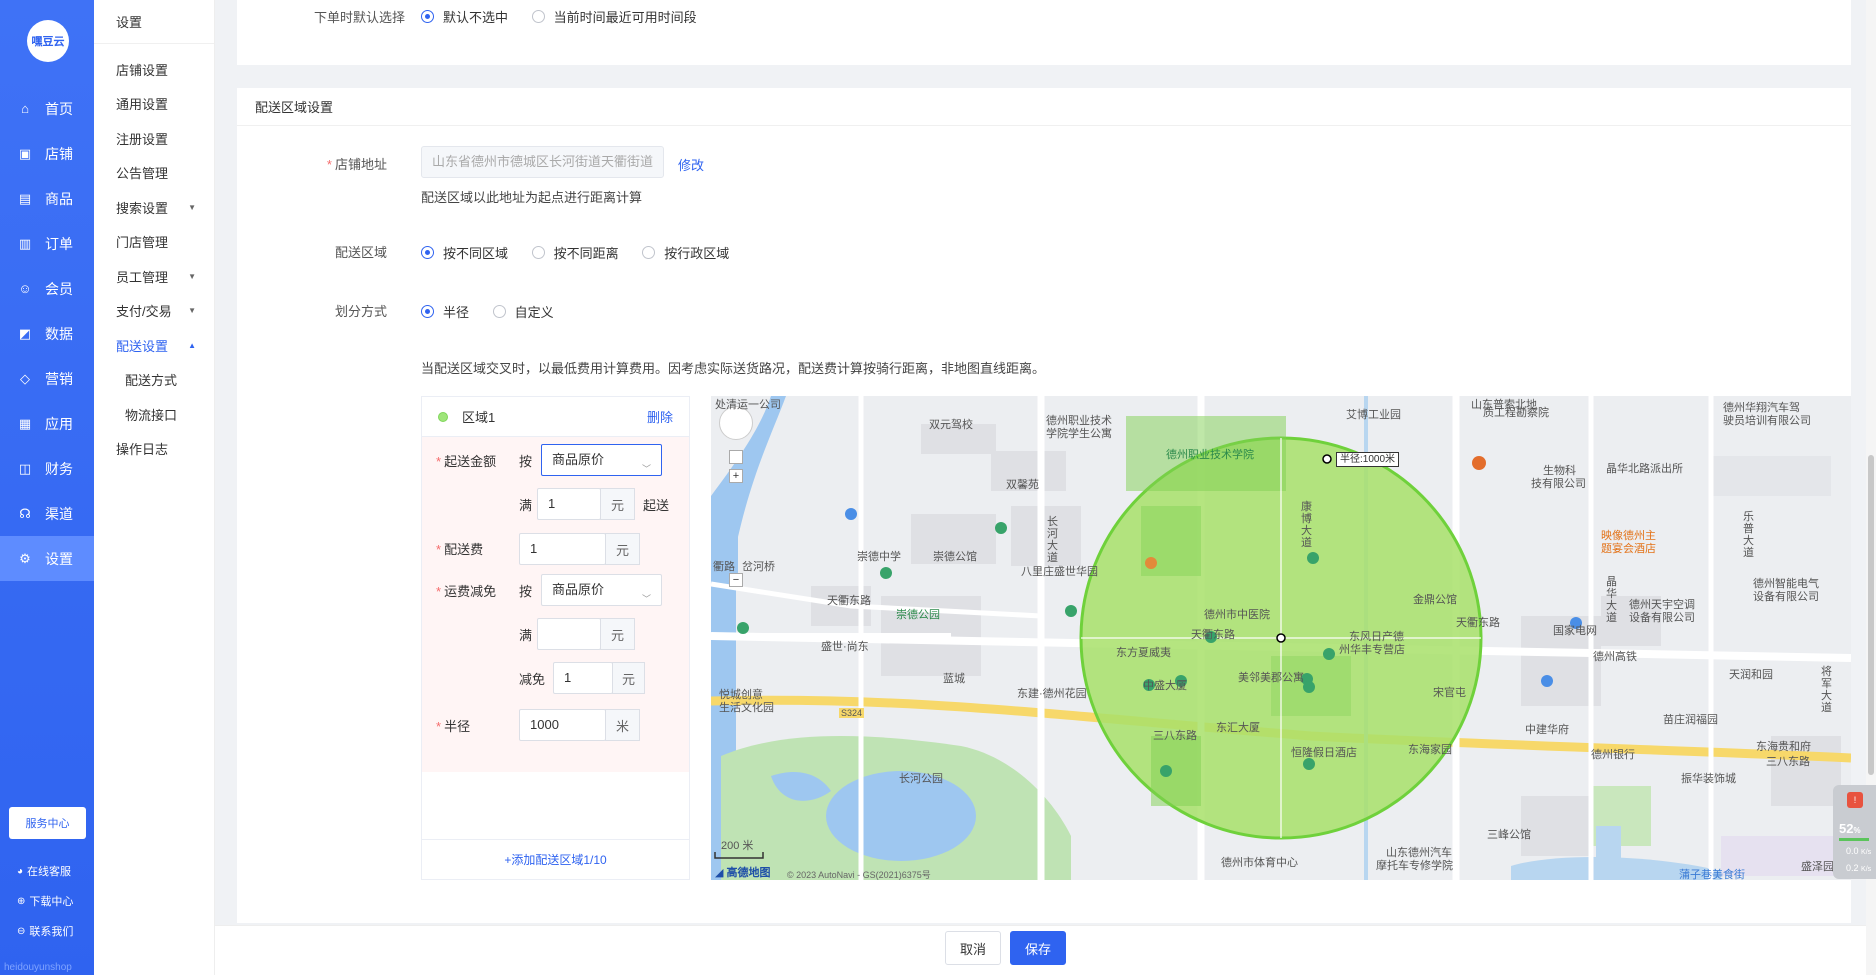 This screenshot has width=1876, height=975. What do you see at coordinates (562, 725) in the screenshot?
I see `radius-input: 1000` at bounding box center [562, 725].